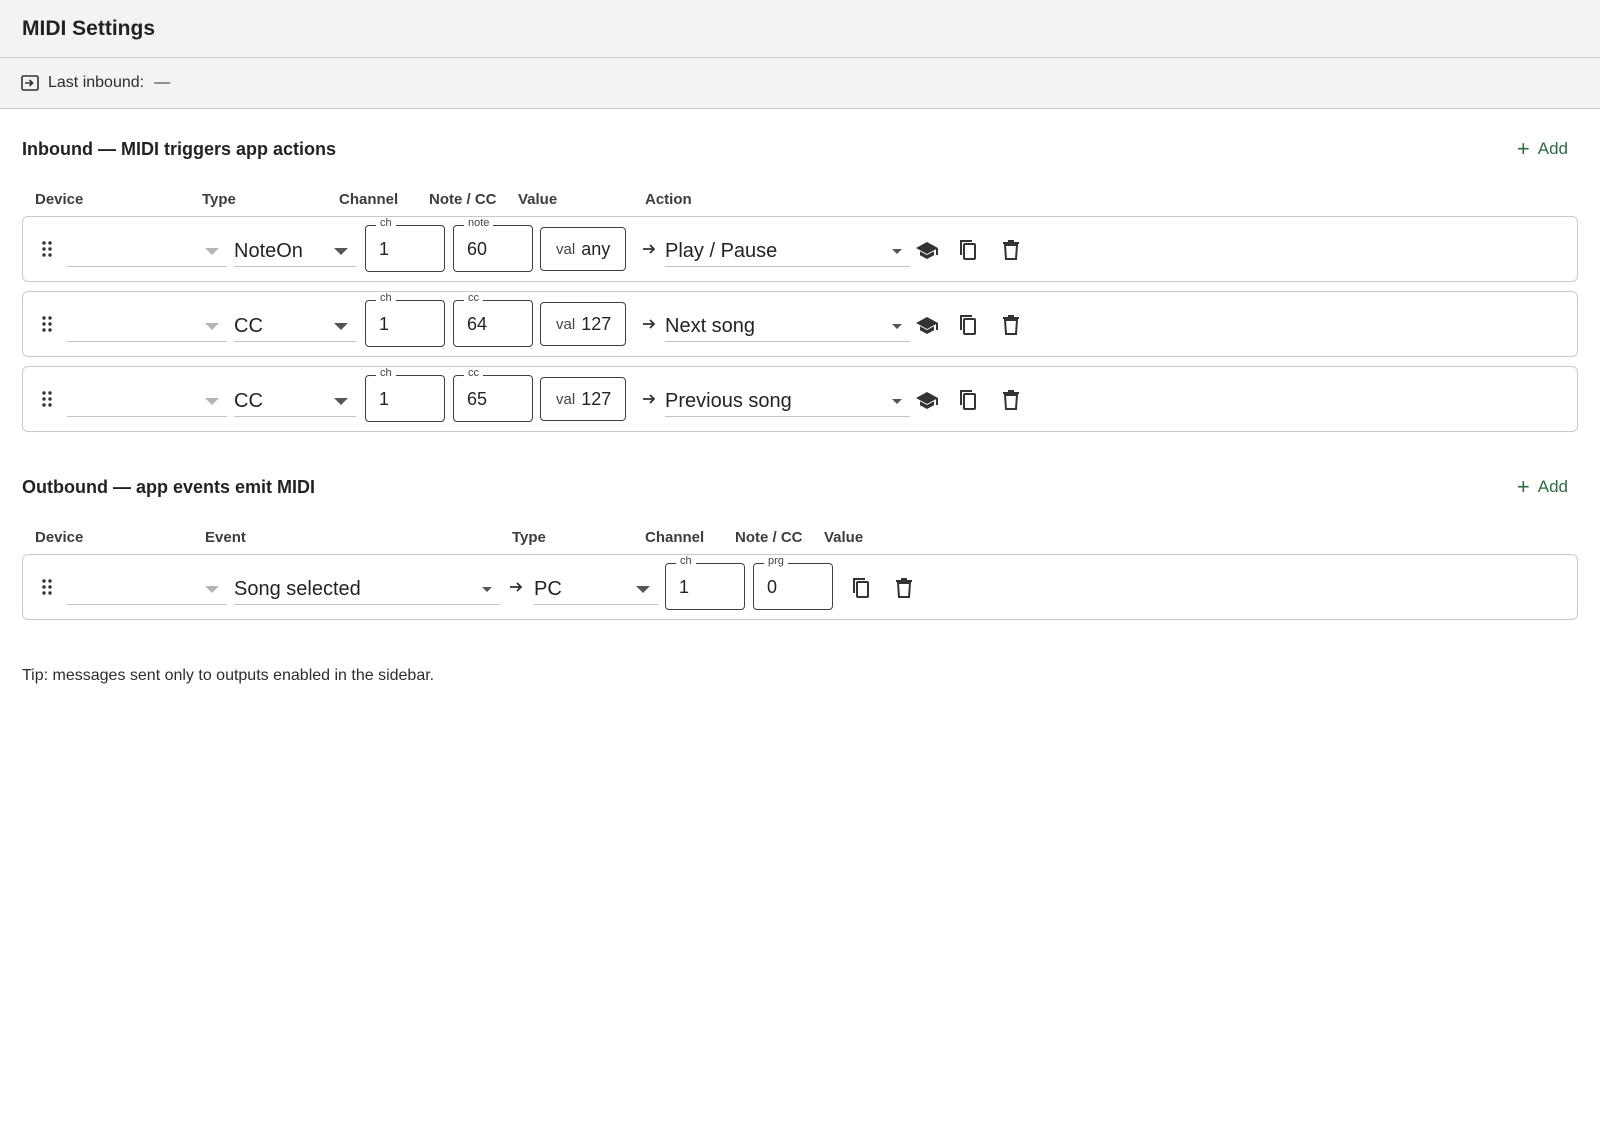  What do you see at coordinates (179, 148) in the screenshot?
I see `inbound-title: Inbound — MIDI triggers app actions` at bounding box center [179, 148].